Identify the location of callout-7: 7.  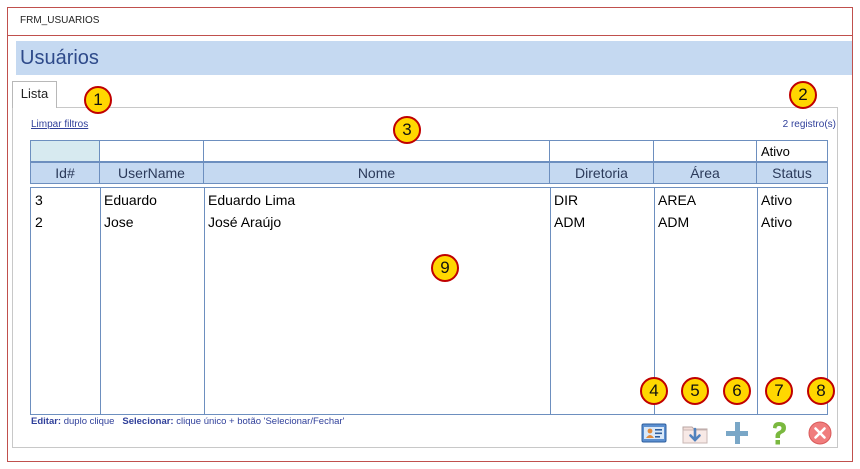
(779, 391).